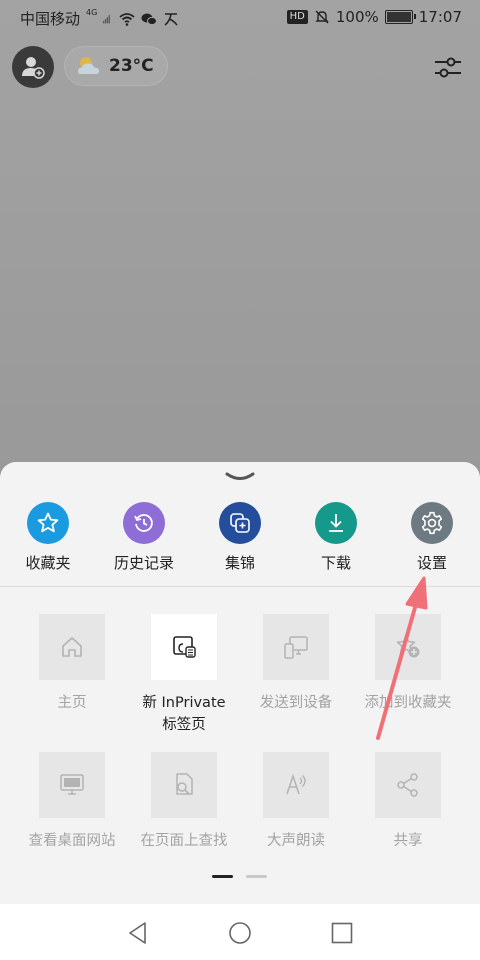 The width and height of the screenshot is (480, 960). I want to click on inprivate-icon, so click(184, 647).